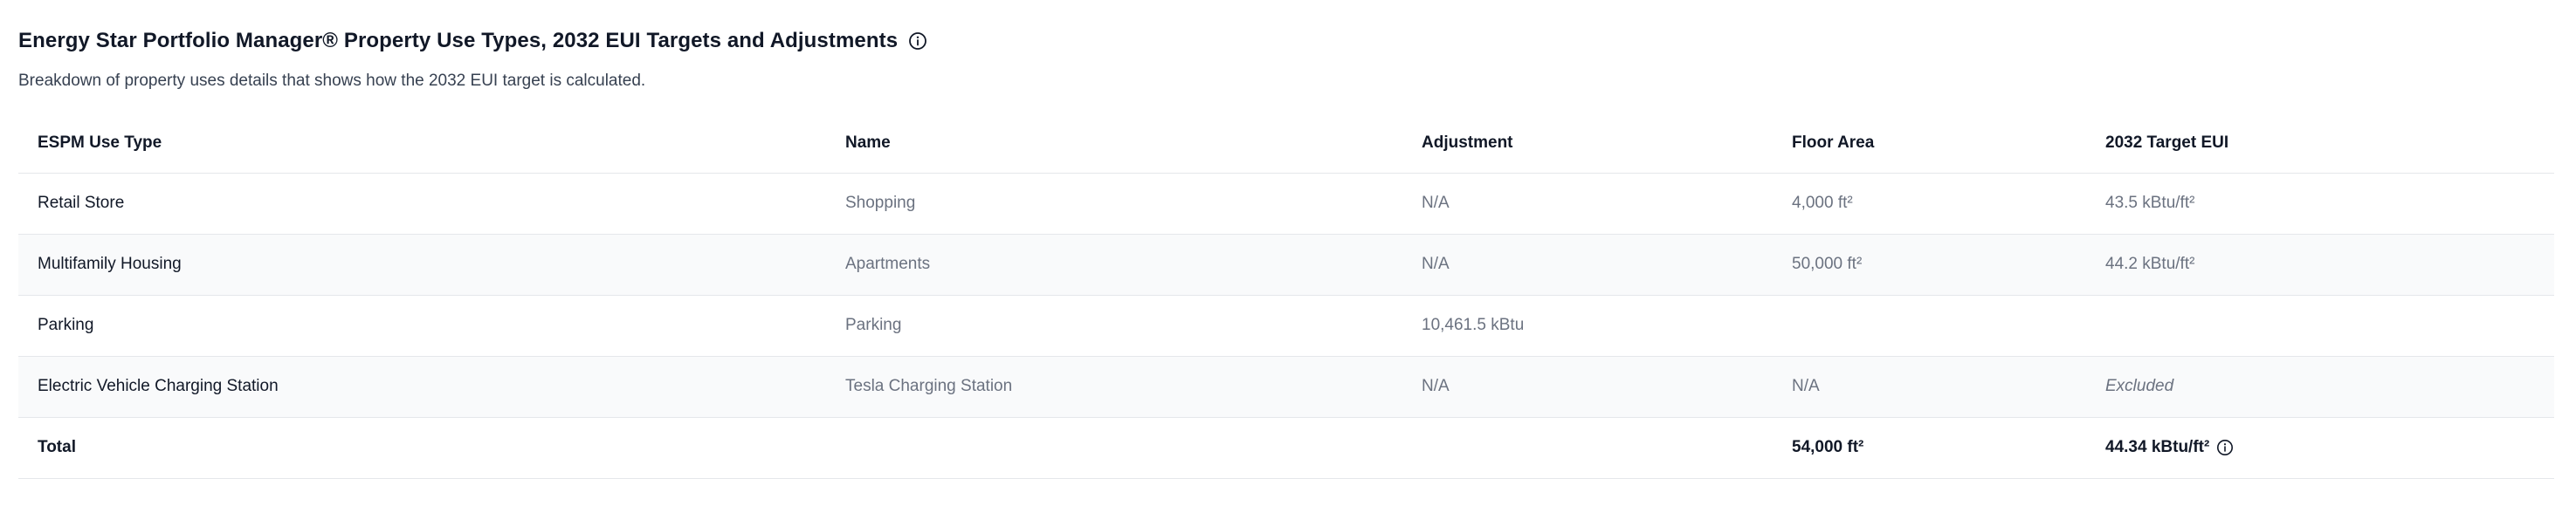 The width and height of the screenshot is (2576, 506). What do you see at coordinates (422, 143) in the screenshot?
I see `column-header-use-type: ESPM Use Type` at bounding box center [422, 143].